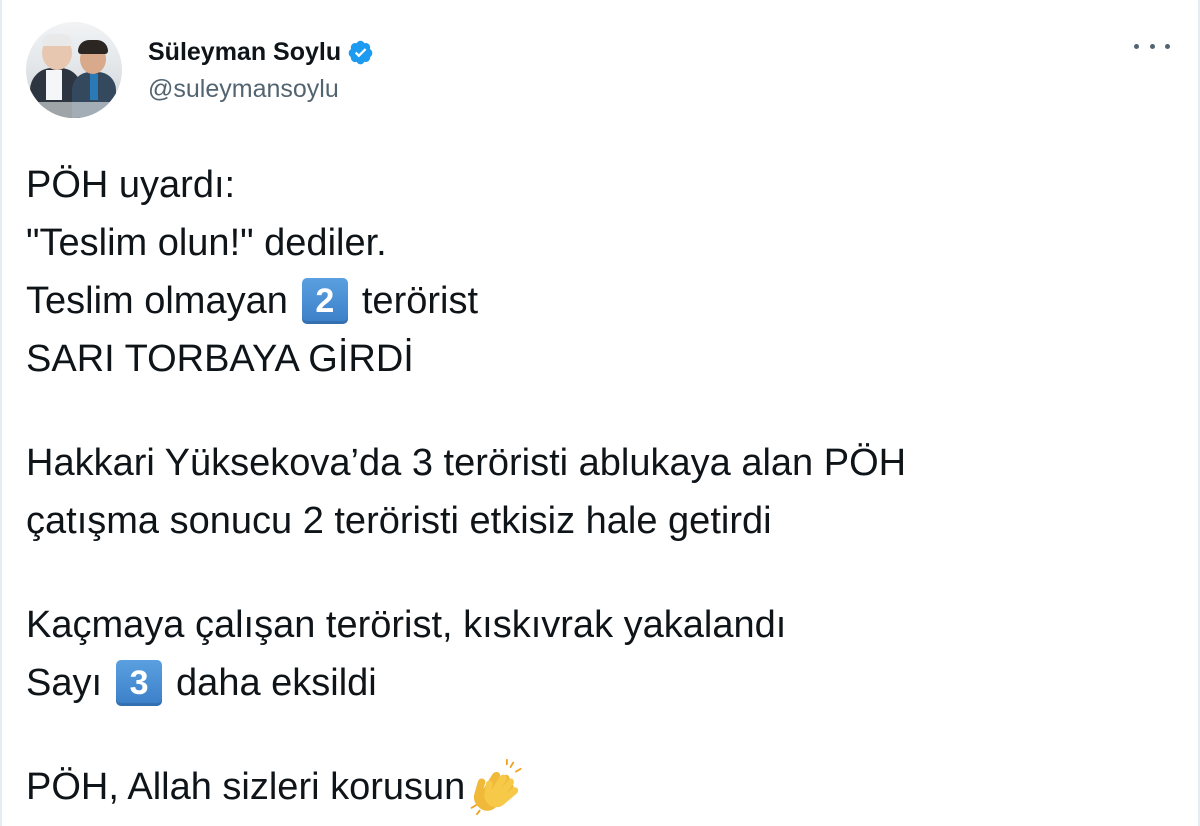  I want to click on clapping-hands-icon, so click(496, 787).